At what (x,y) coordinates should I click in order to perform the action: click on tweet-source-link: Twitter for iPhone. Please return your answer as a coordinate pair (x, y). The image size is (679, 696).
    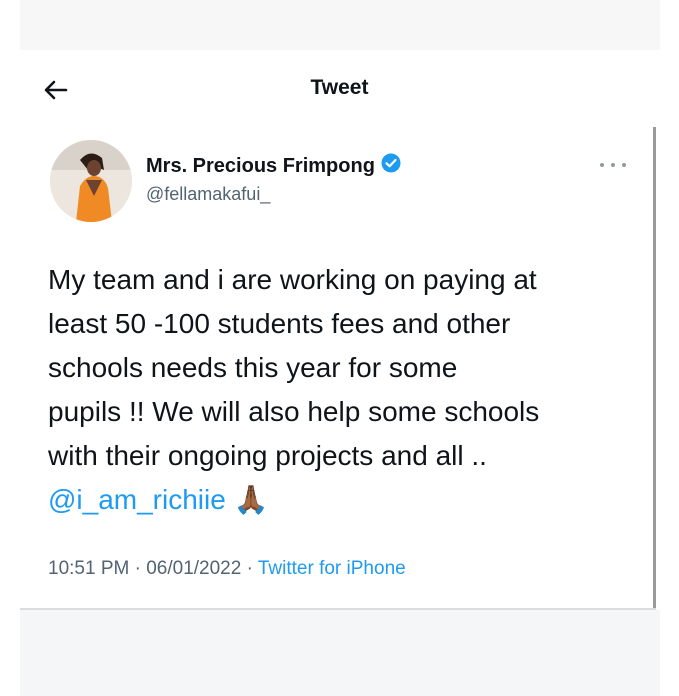
    Looking at the image, I should click on (332, 568).